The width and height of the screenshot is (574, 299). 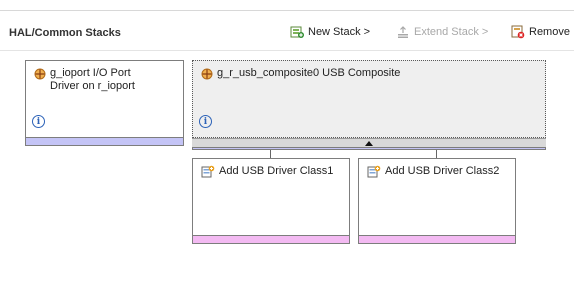 I want to click on ioport-stack-card: g_ioport I/O Port Driver on r_ioport i, so click(x=104, y=103).